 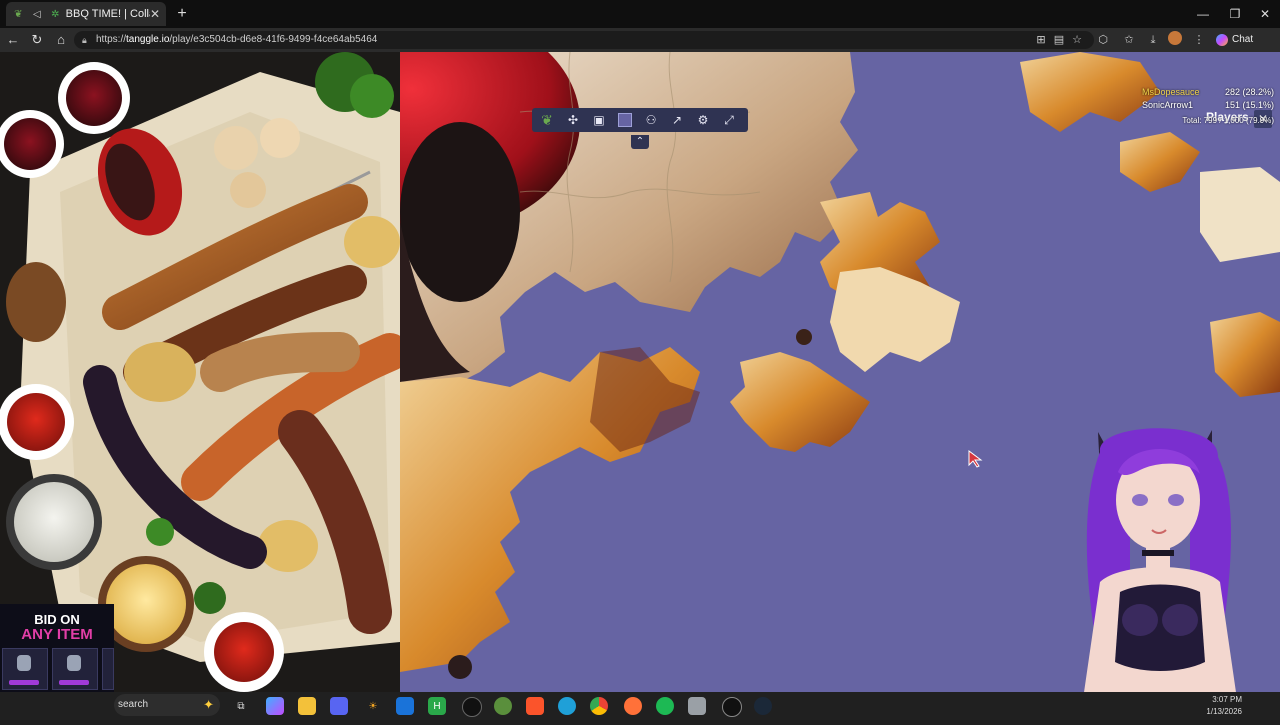 I want to click on copilot-chat-button: Chat, so click(x=1234, y=40).